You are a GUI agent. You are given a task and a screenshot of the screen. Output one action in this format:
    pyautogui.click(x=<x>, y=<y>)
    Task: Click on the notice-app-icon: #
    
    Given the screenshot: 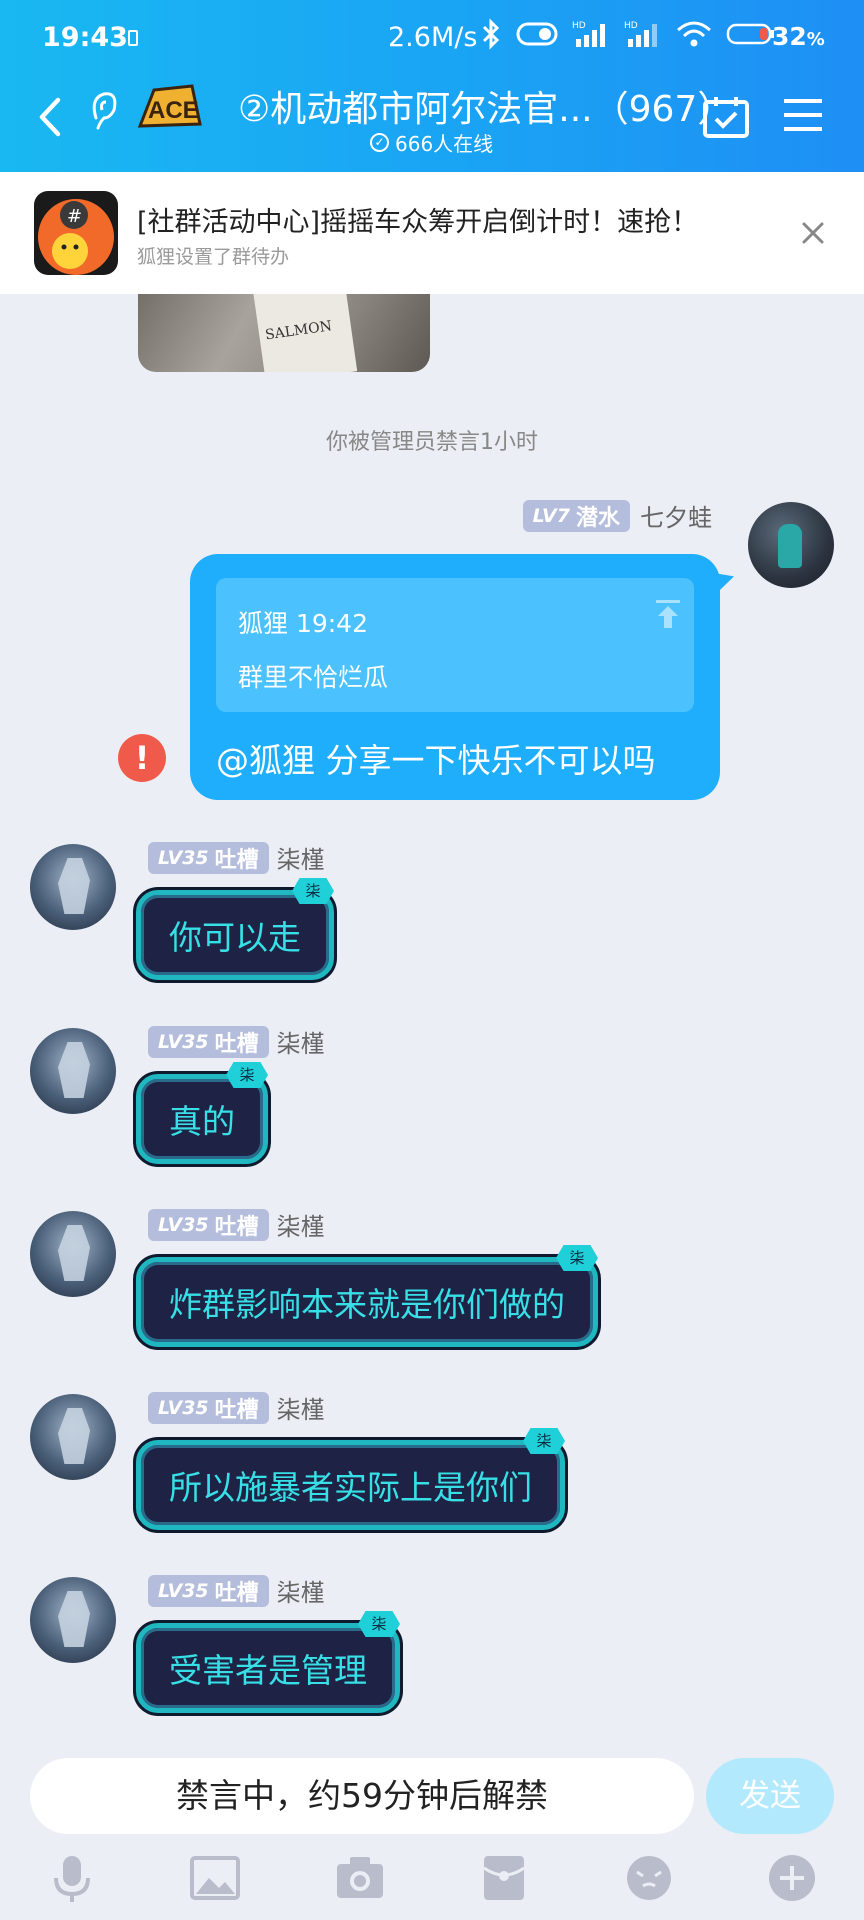 What is the action you would take?
    pyautogui.click(x=76, y=233)
    